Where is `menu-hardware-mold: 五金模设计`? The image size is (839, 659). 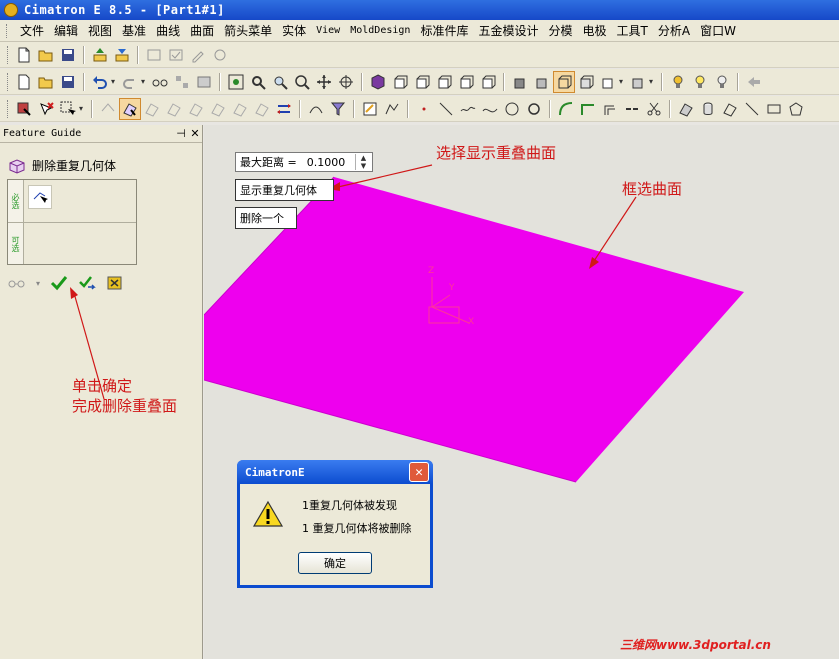
menu-hardware-mold: 五金模设计 is located at coordinates (508, 30).